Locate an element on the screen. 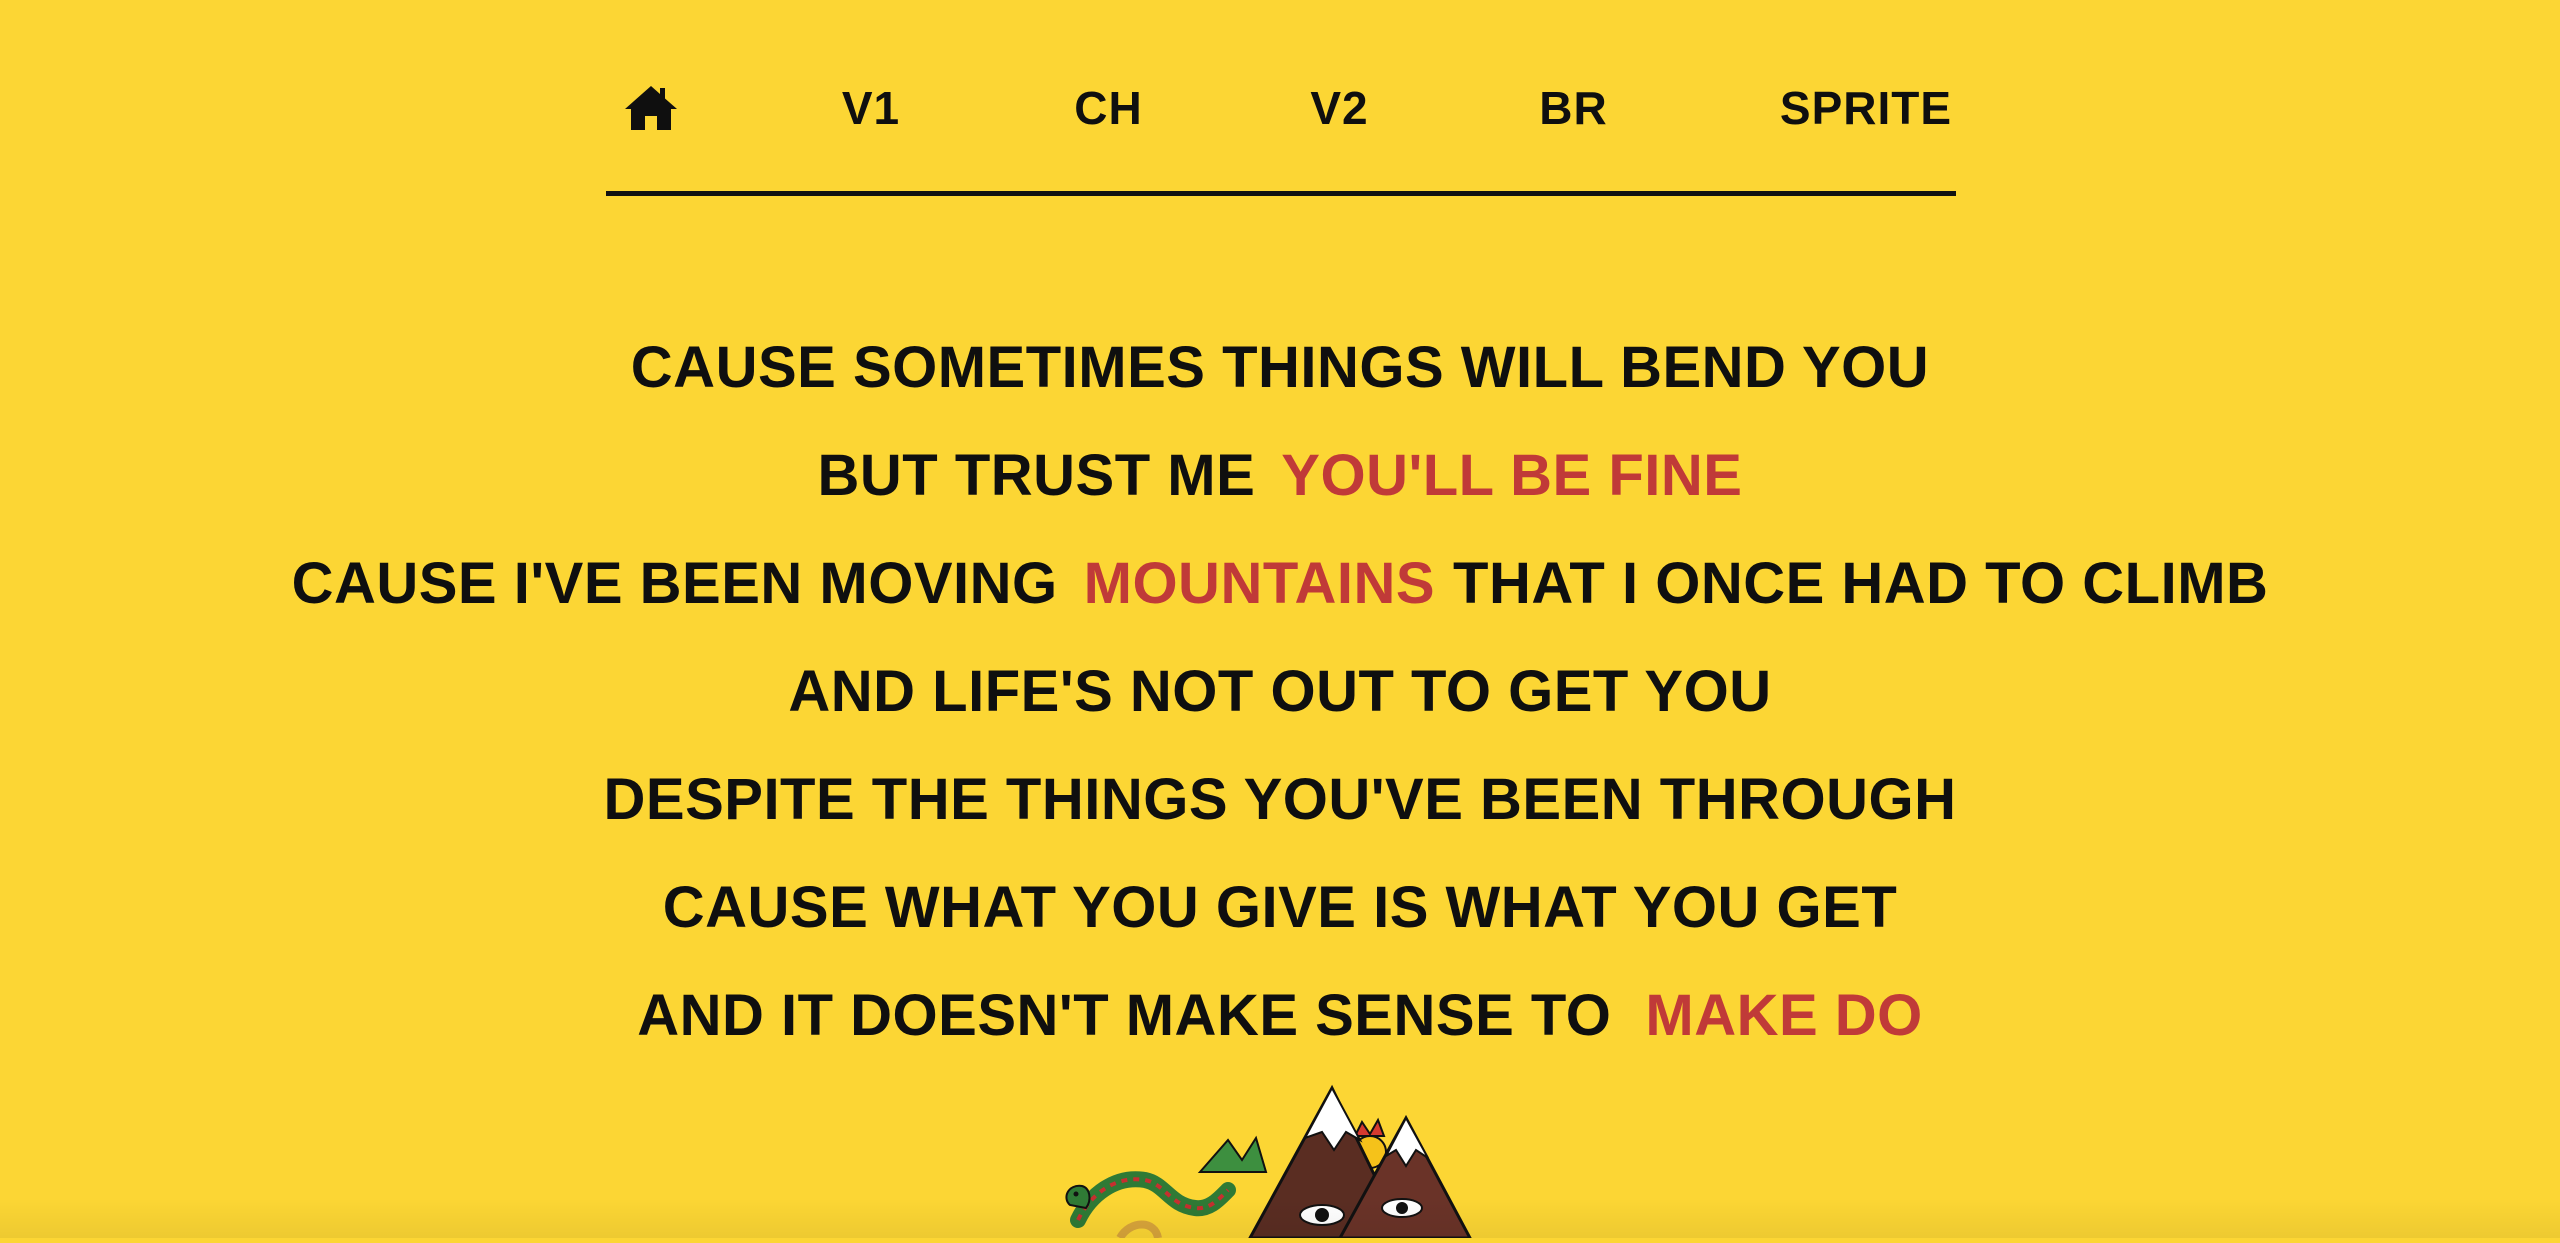 The height and width of the screenshot is (1243, 2560). lyric-line-7: AND IT DOESN'T MAKE SENSE TO MAKE DO is located at coordinates (1280, 1015).